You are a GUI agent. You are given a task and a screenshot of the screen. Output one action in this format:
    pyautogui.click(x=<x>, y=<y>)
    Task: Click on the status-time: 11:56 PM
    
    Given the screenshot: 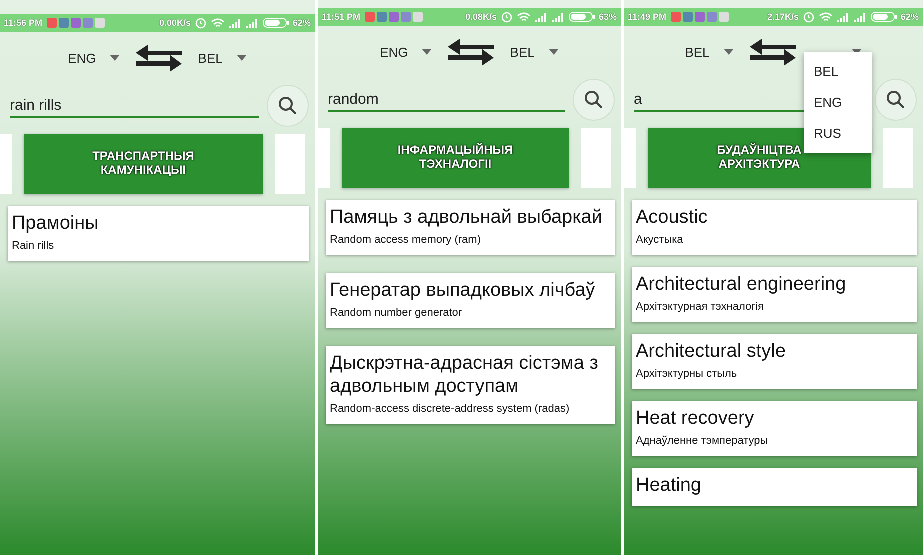 What is the action you would take?
    pyautogui.click(x=23, y=23)
    